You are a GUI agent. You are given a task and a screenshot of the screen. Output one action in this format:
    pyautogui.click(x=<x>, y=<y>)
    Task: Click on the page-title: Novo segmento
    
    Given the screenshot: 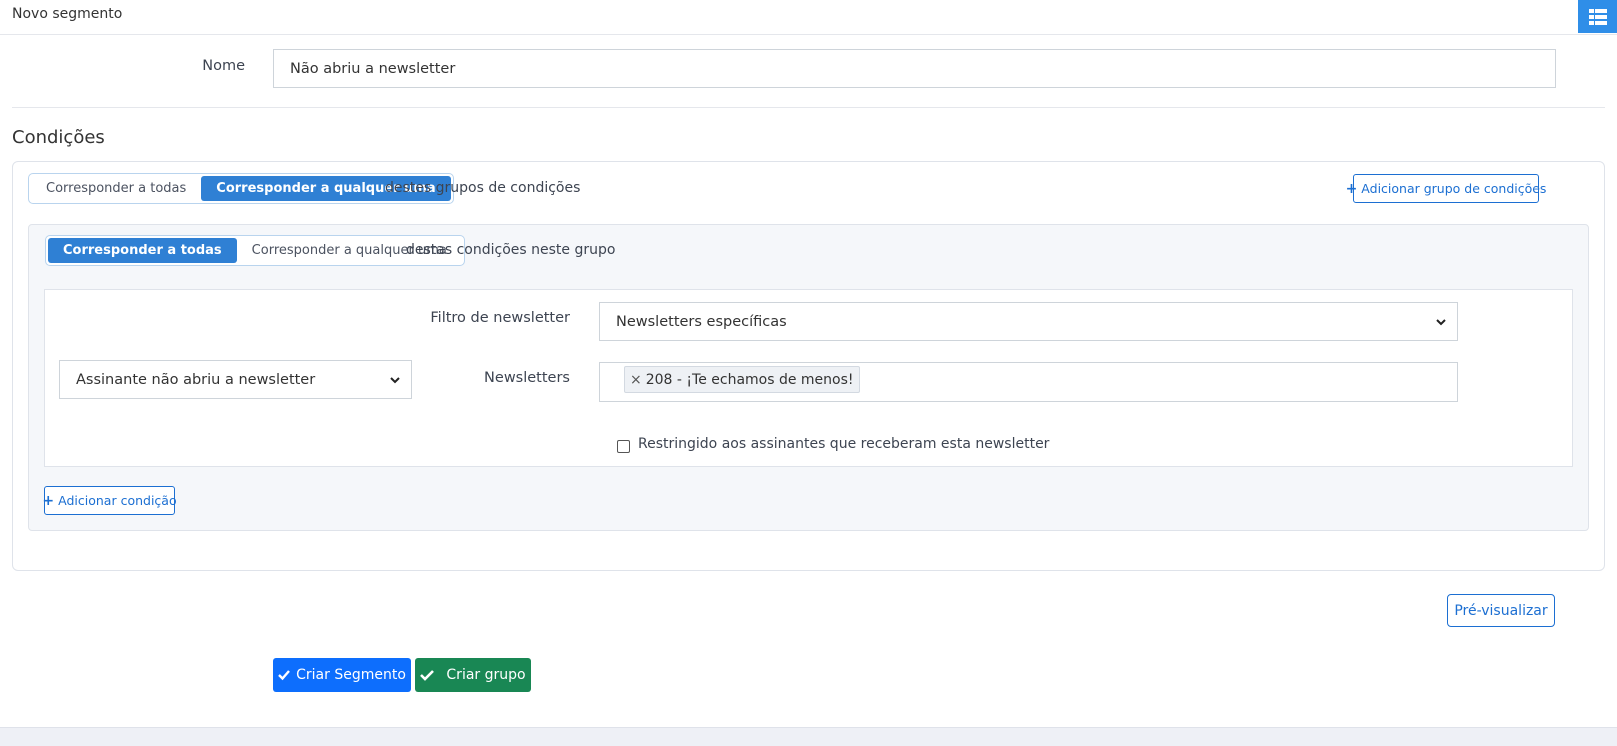 What is the action you would take?
    pyautogui.click(x=67, y=14)
    